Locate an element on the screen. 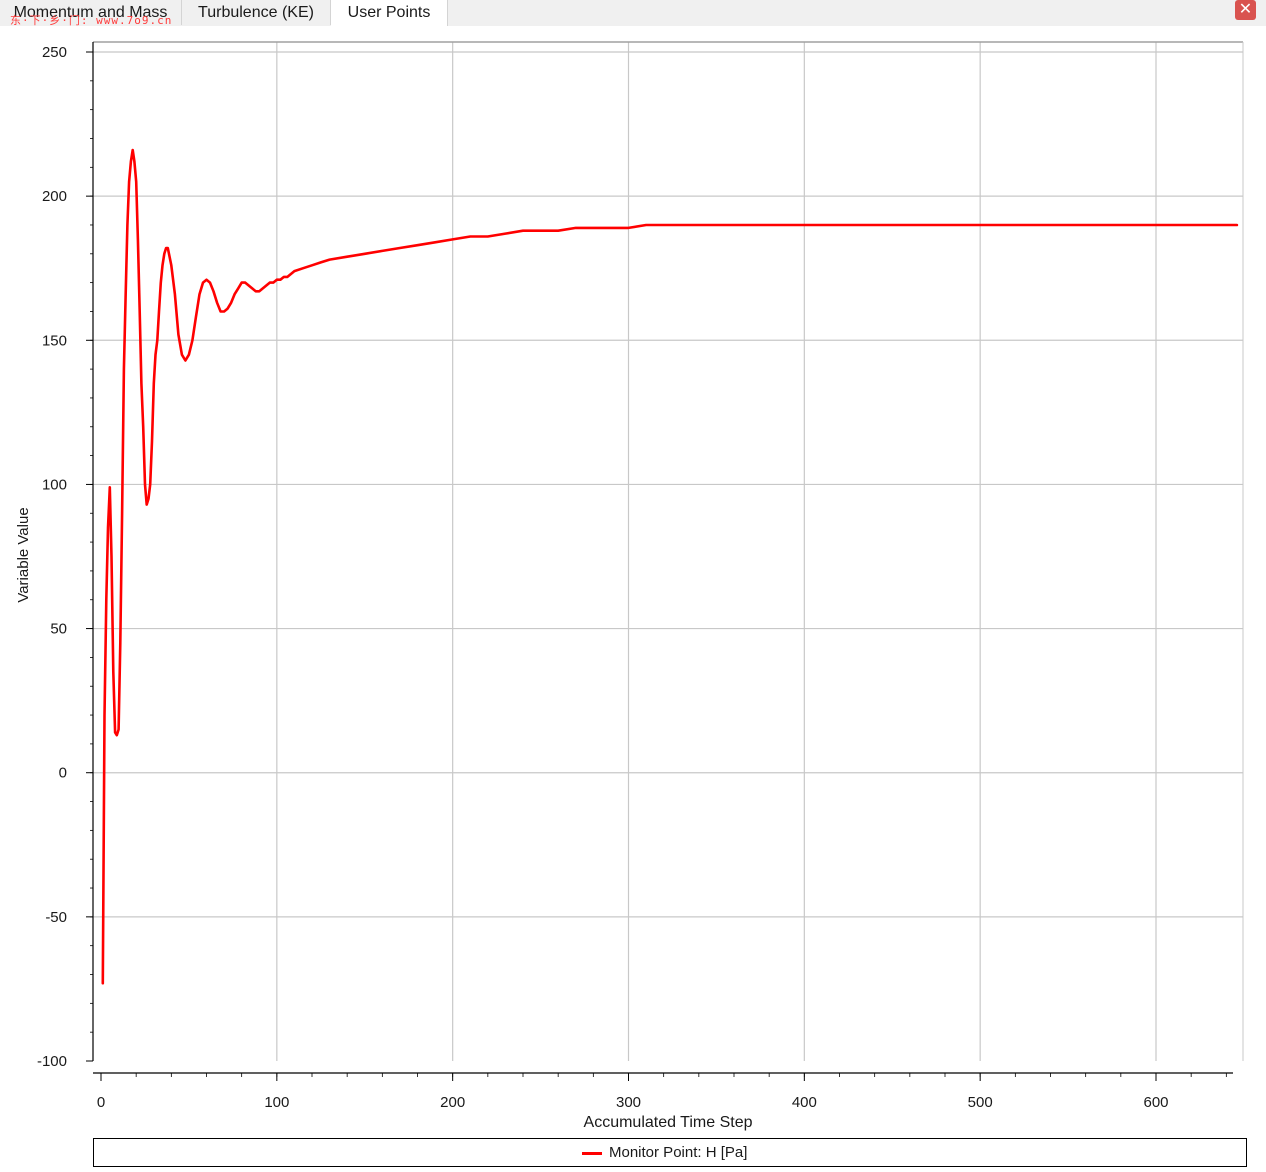  x-tick-label: 100 is located at coordinates (276, 1102).